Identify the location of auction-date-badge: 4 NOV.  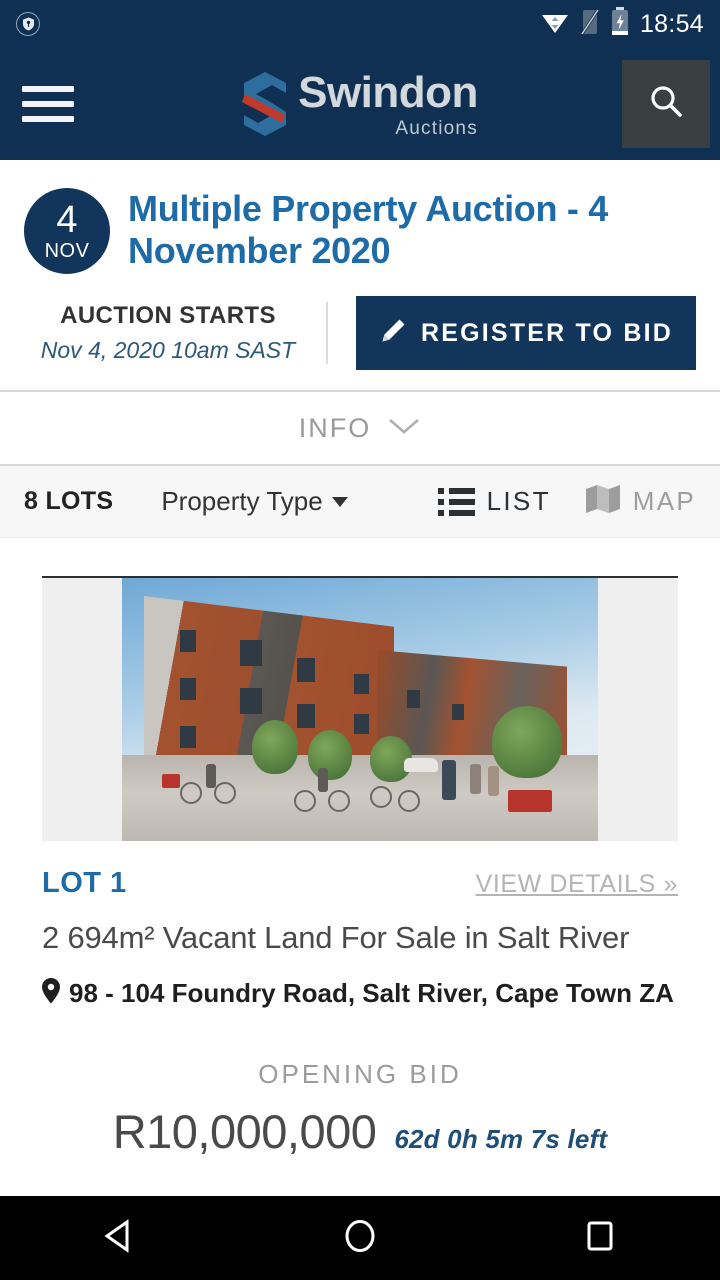
(67, 231).